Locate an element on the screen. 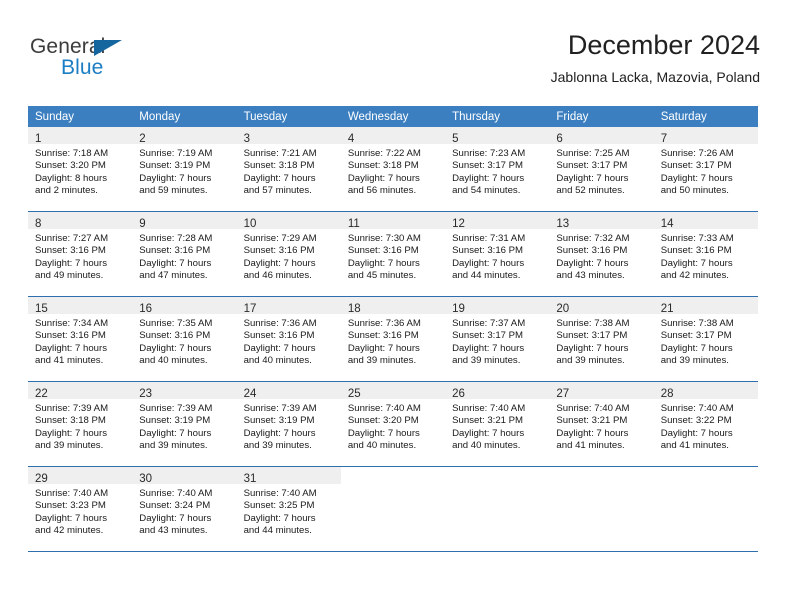  sunrise-text: Sunrise: 7:38 AM is located at coordinates (697, 323).